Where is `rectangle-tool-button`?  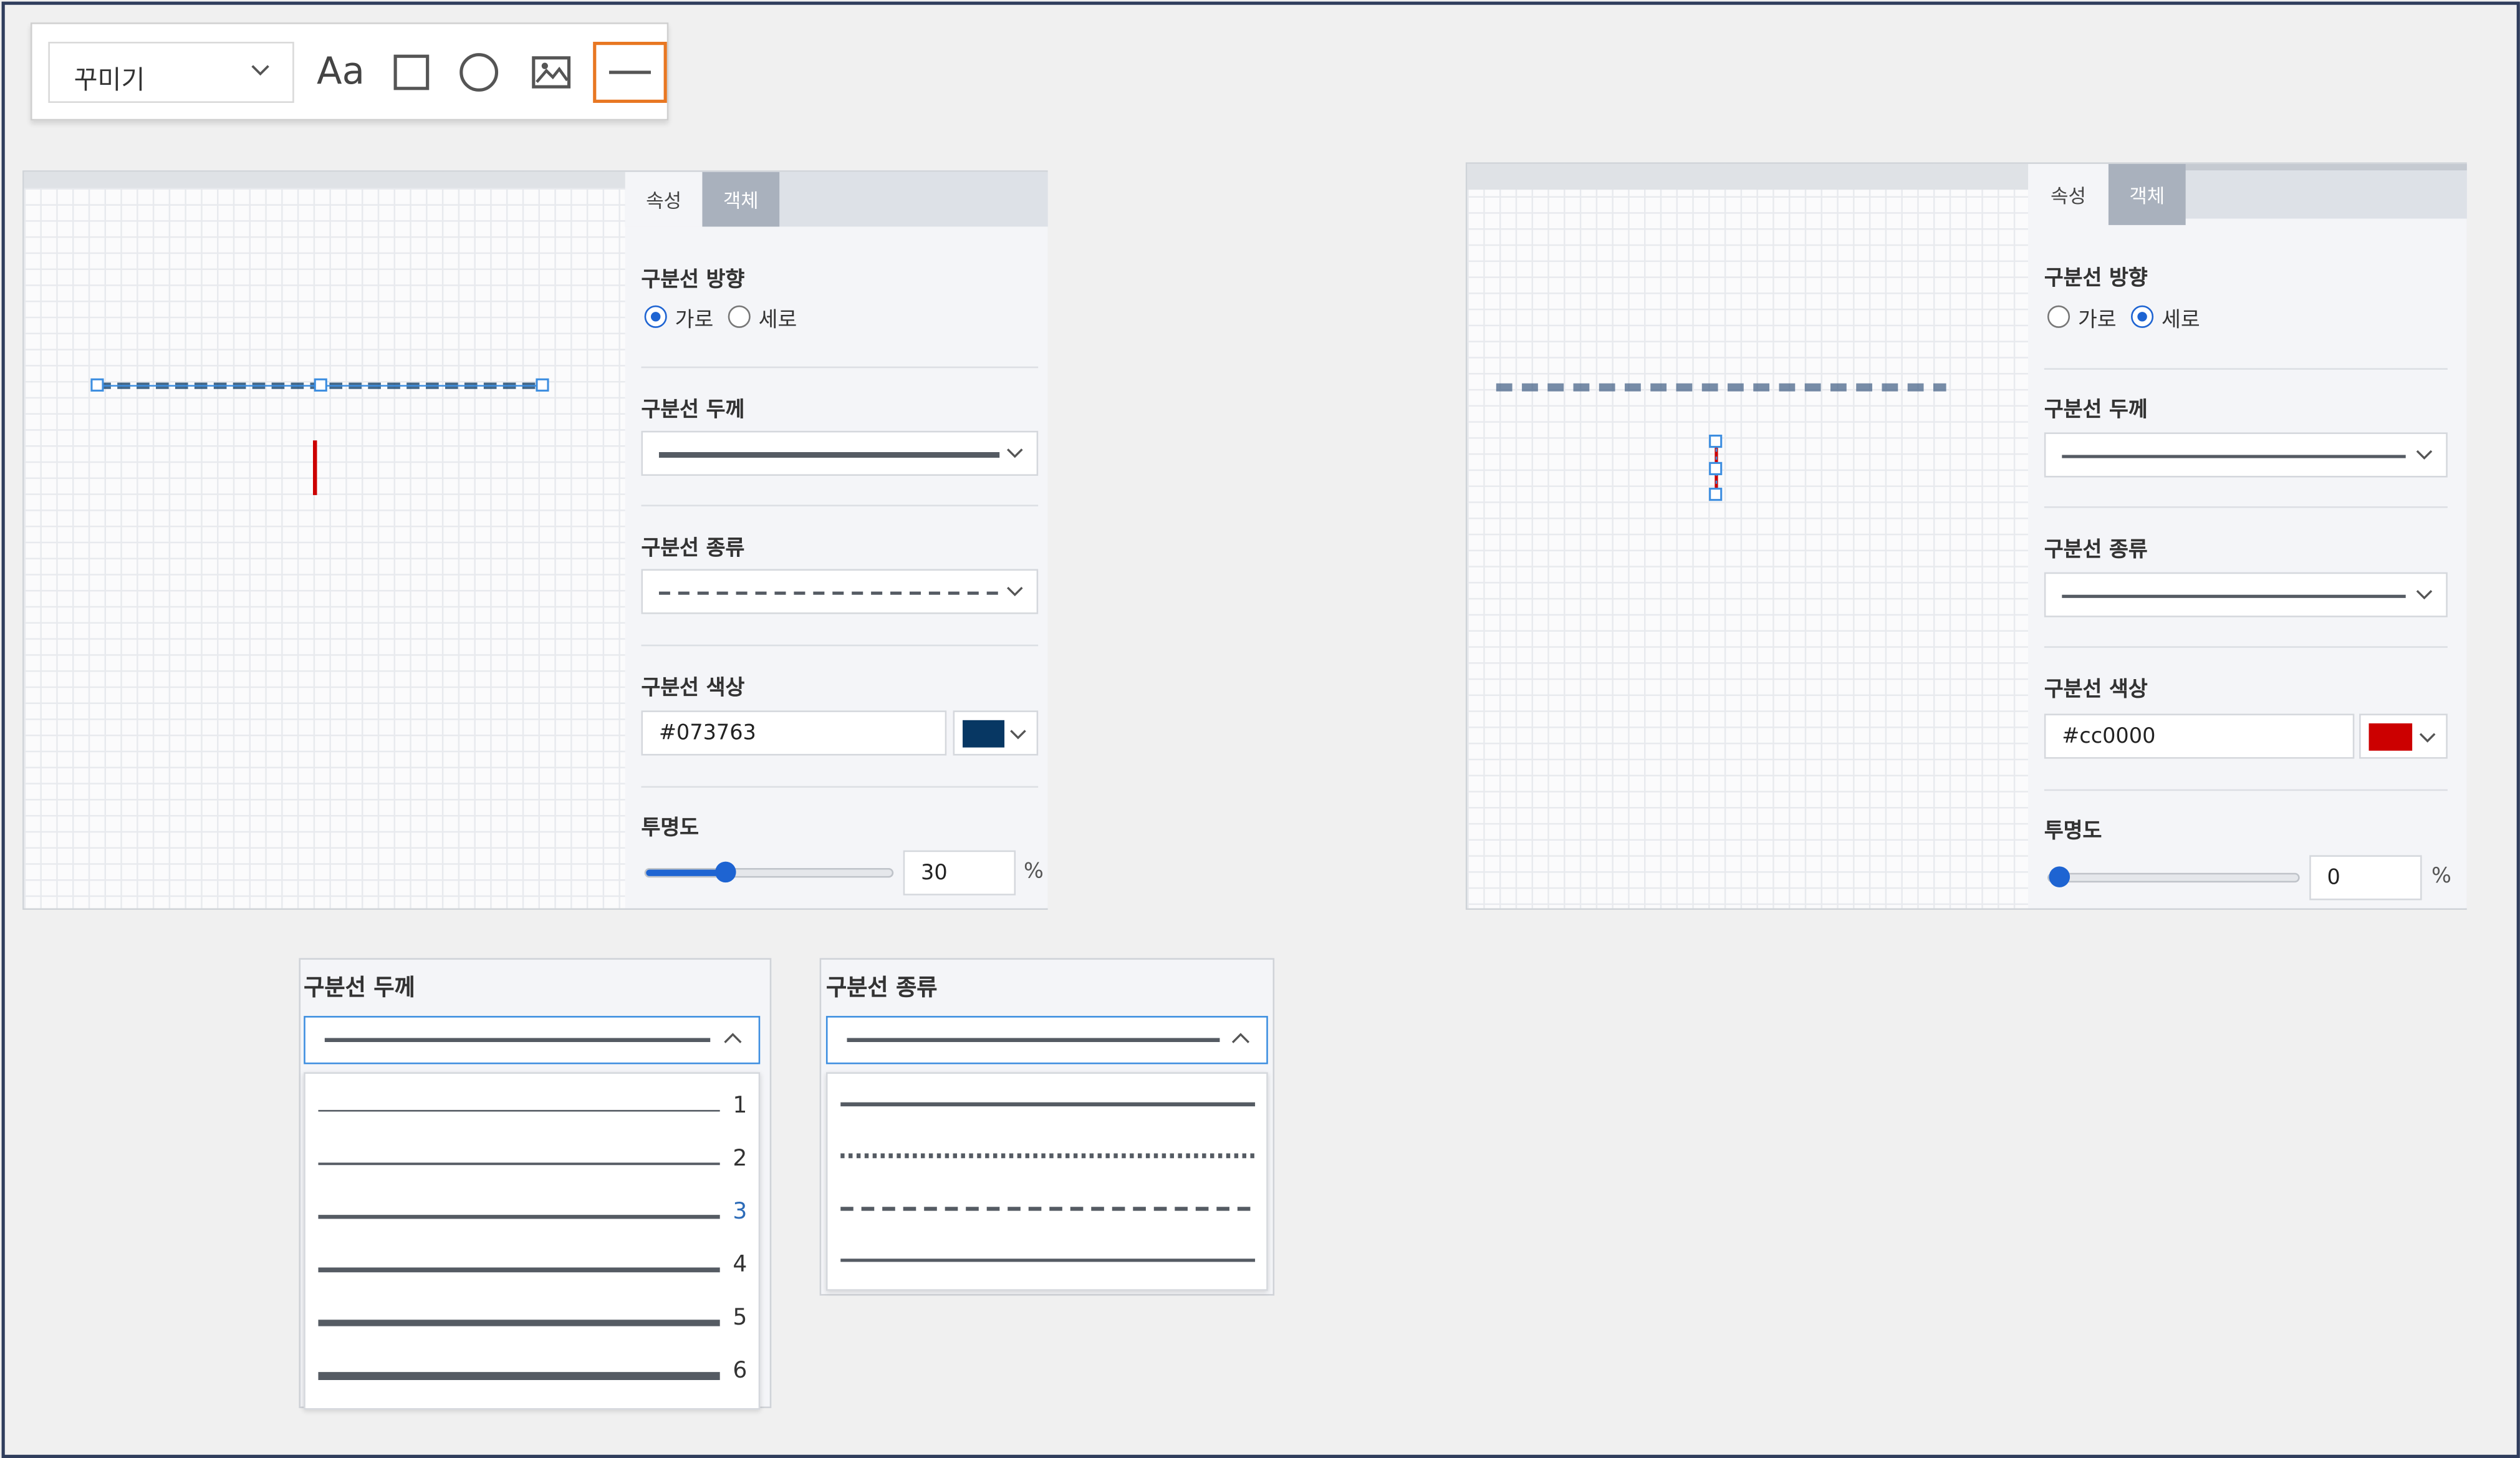
rectangle-tool-button is located at coordinates (411, 72).